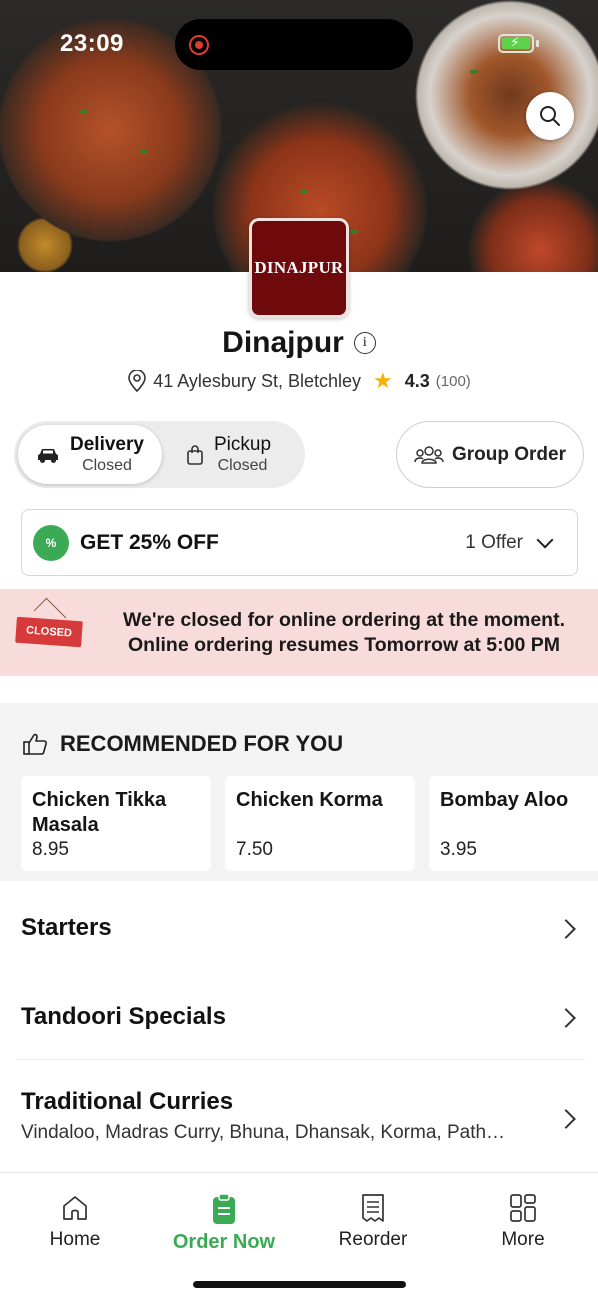 The width and height of the screenshot is (598, 1300). I want to click on pickup-option: Pickup Closed, so click(240, 454).